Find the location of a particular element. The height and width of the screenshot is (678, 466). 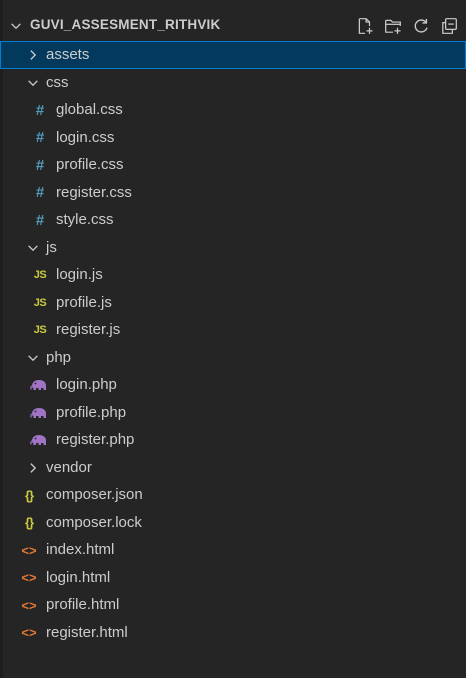

file-label: register.css is located at coordinates (94, 192).